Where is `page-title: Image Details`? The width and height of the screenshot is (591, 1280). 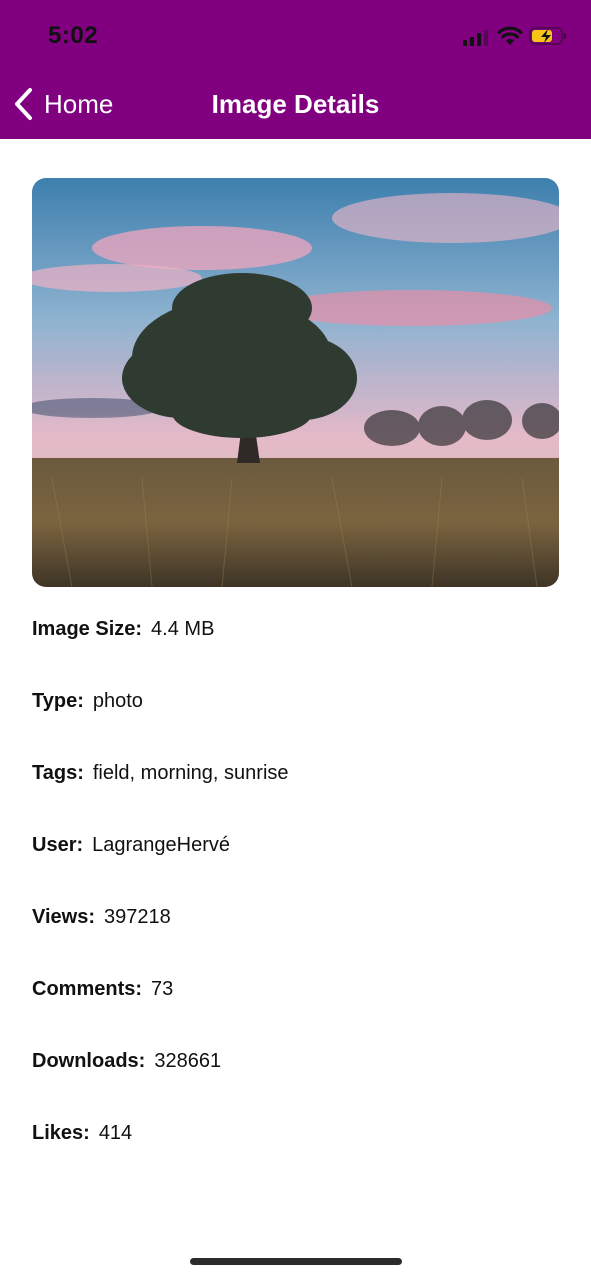 page-title: Image Details is located at coordinates (295, 104).